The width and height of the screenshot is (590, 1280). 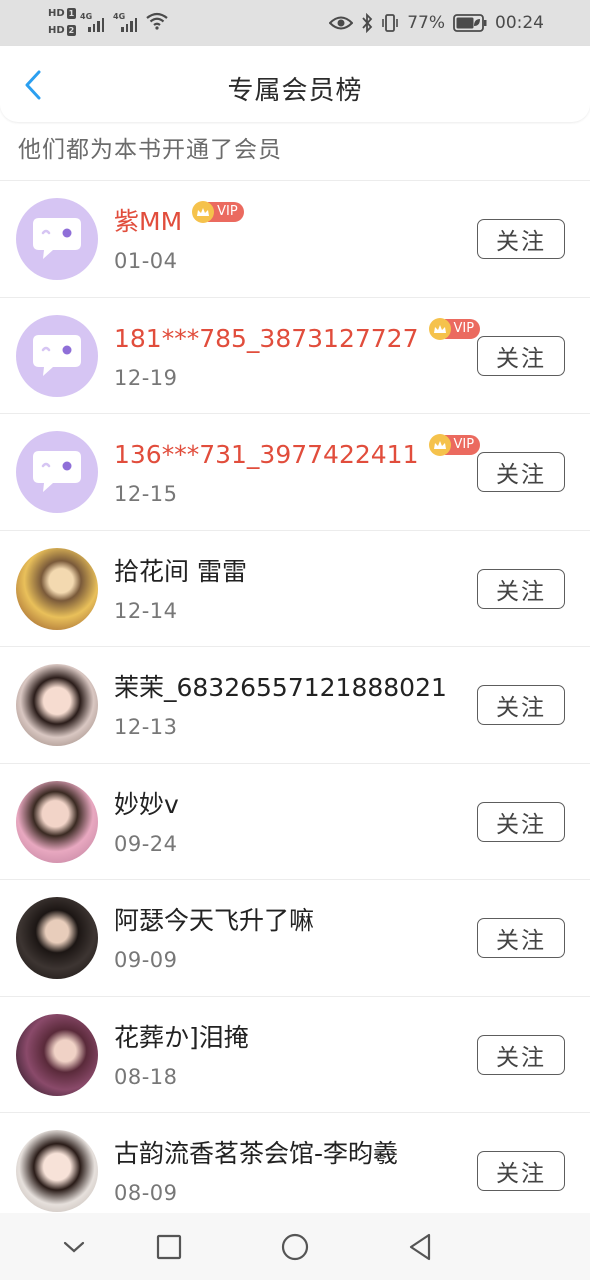 I want to click on system-nav-bar, so click(x=295, y=1246).